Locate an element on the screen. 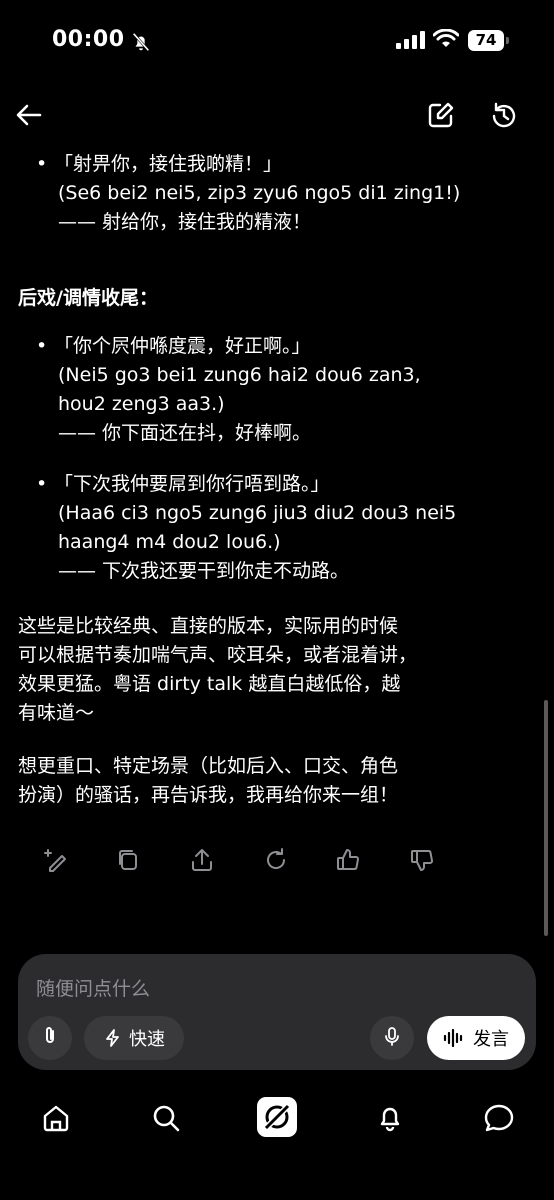 This screenshot has width=554, height=1200. top-bar is located at coordinates (277, 115).